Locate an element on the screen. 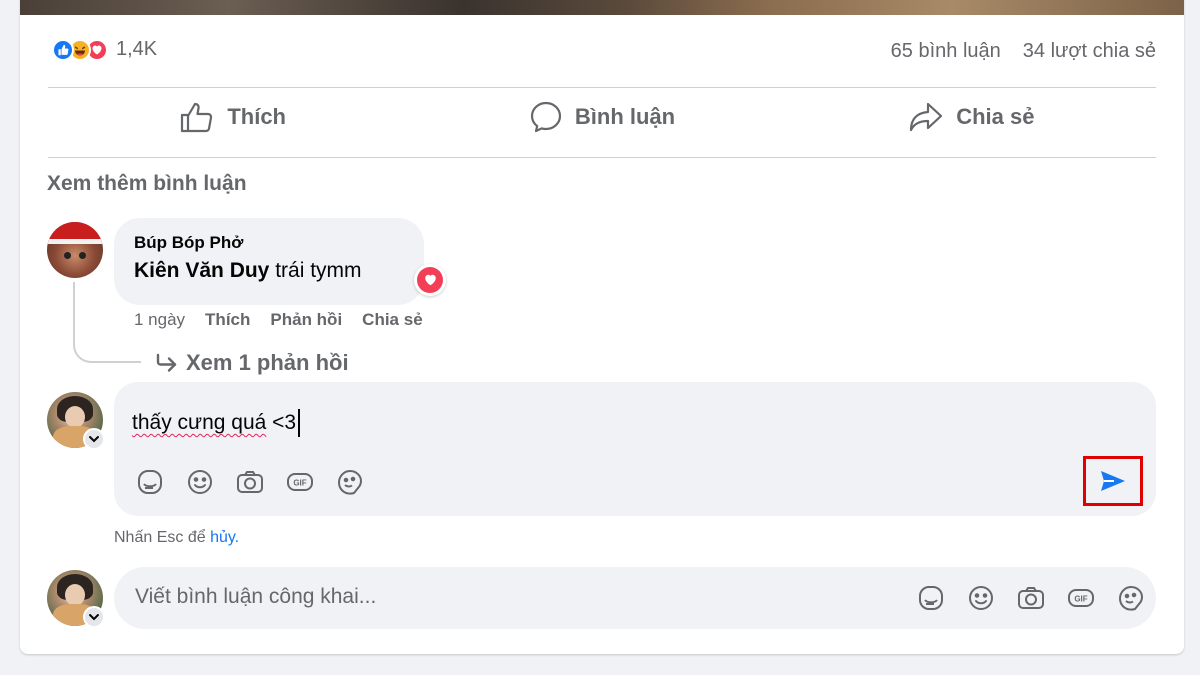  comment-reaction-badge is located at coordinates (430, 280).